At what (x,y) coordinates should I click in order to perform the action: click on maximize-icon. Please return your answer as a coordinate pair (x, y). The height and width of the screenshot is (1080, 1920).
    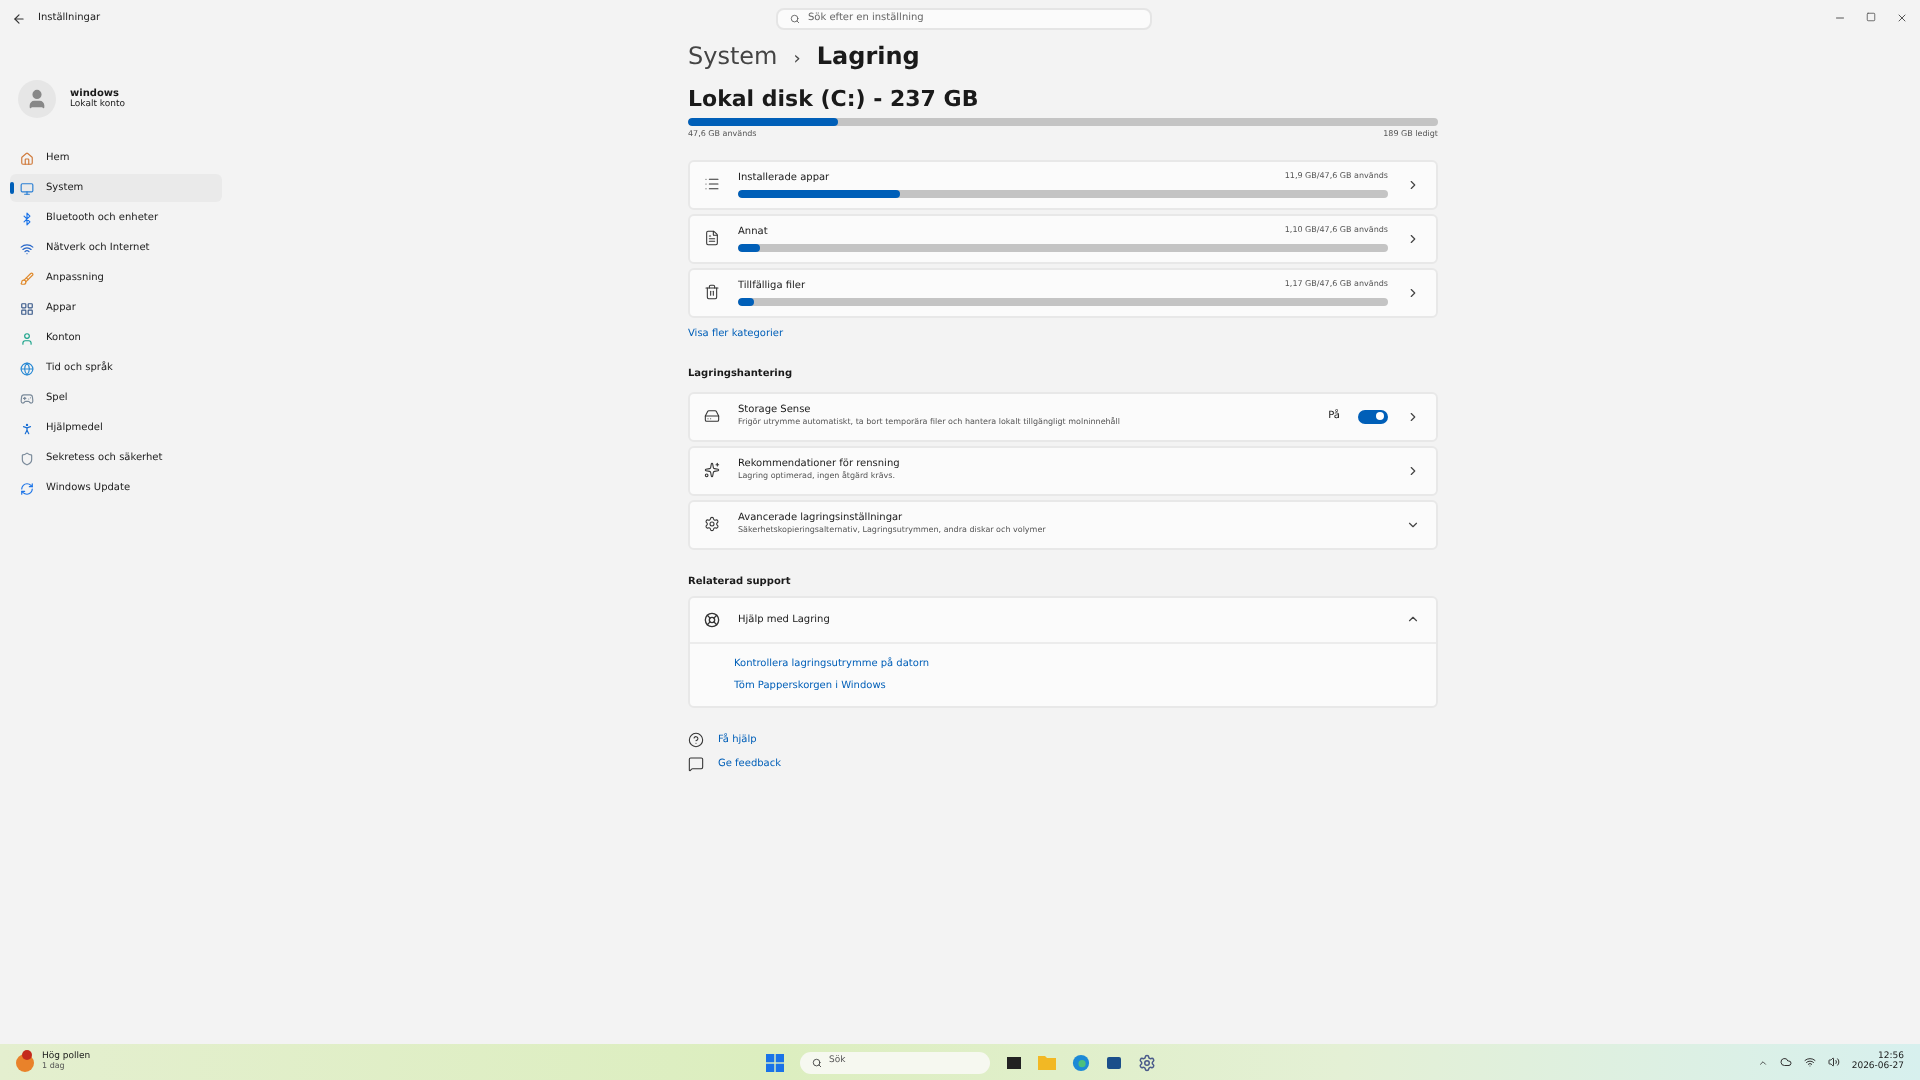
    Looking at the image, I should click on (1871, 17).